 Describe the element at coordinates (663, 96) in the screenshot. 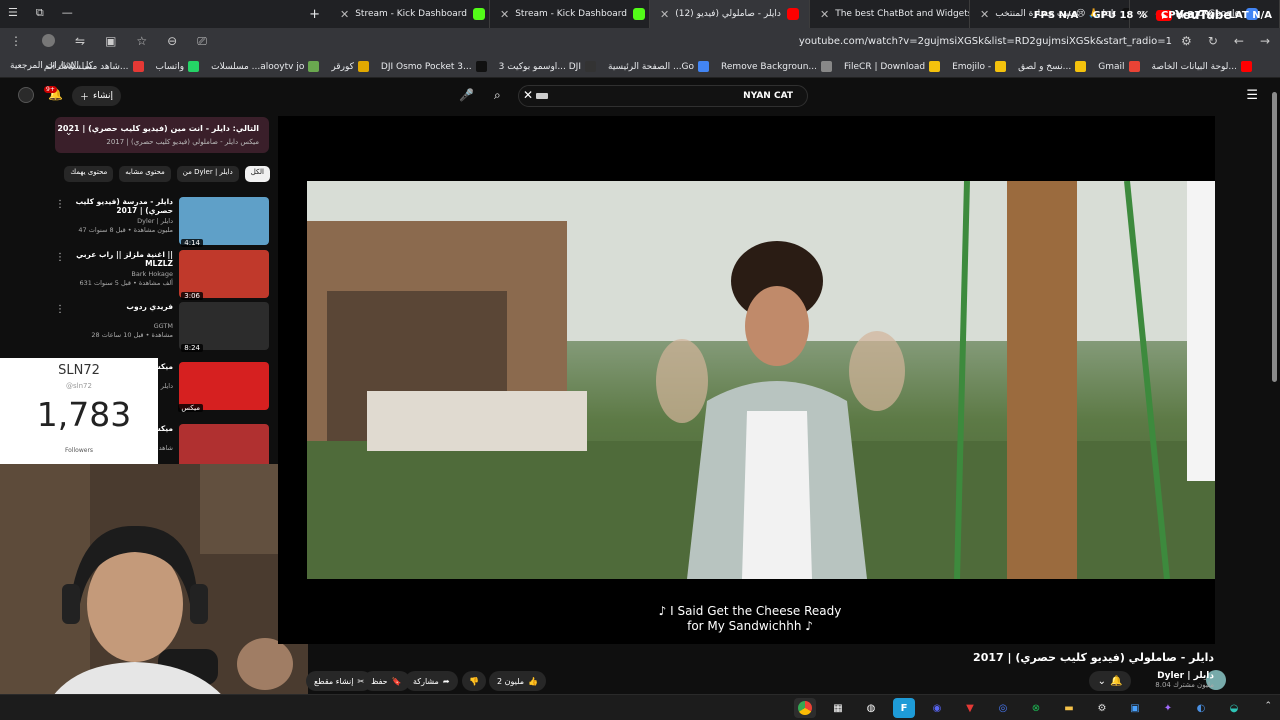

I see `search-input: NYAN CAT` at that location.